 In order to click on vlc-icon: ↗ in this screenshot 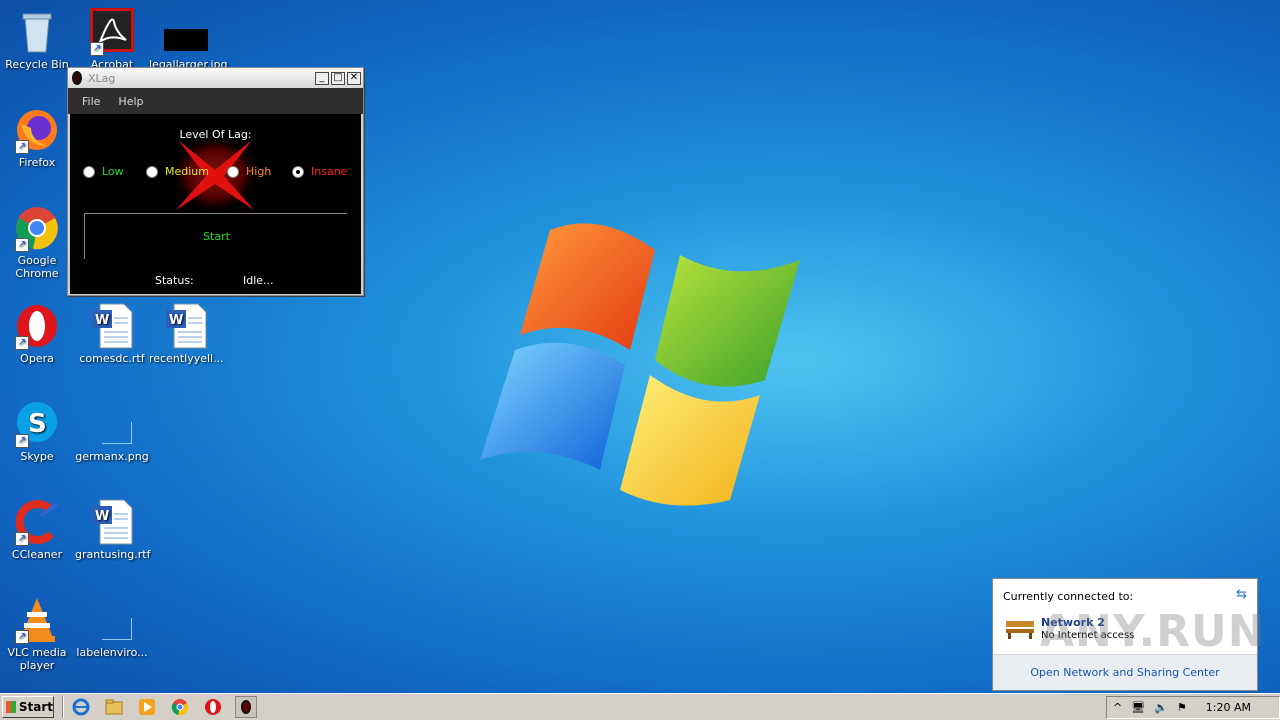, I will do `click(37, 620)`.